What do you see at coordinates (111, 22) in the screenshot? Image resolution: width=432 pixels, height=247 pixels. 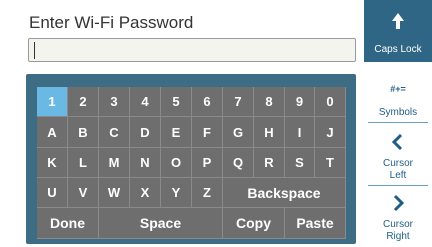 I see `page-title: Enter Wi-Fi Password` at bounding box center [111, 22].